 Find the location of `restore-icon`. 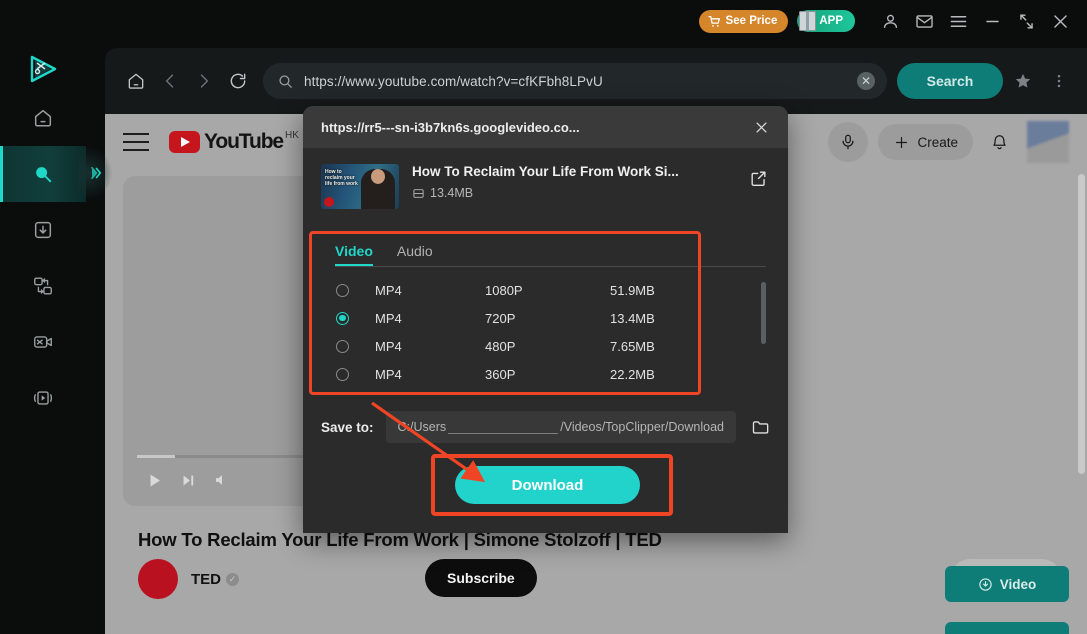

restore-icon is located at coordinates (1026, 21).